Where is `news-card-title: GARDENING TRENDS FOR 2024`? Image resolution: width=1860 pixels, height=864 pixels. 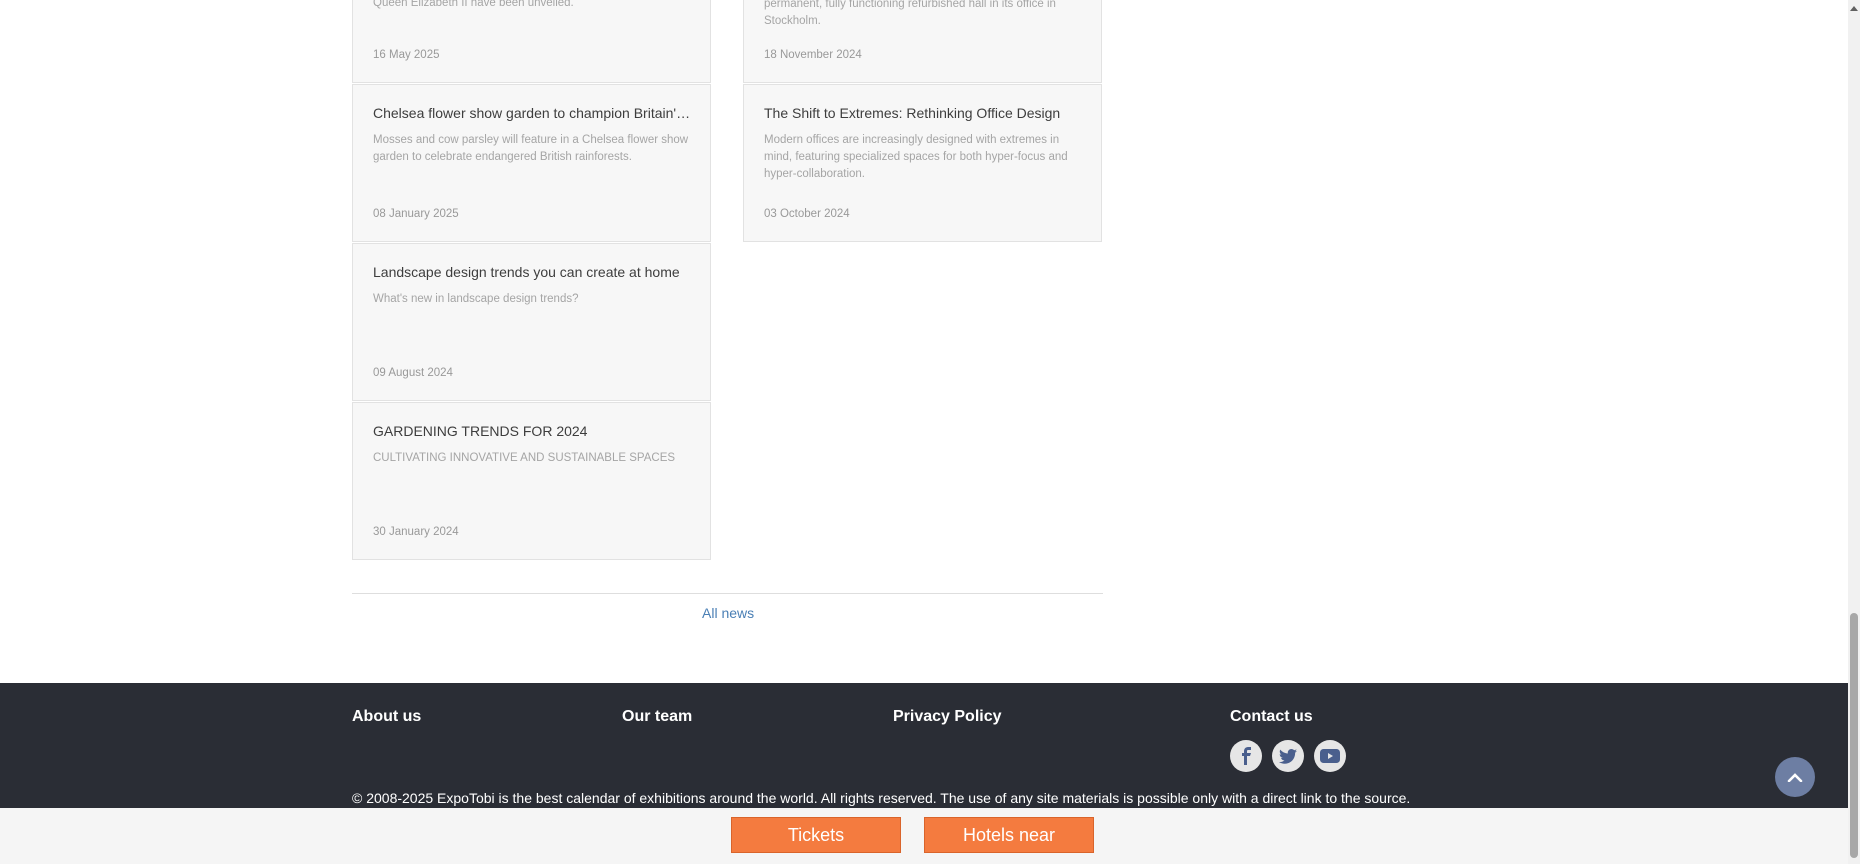 news-card-title: GARDENING TRENDS FOR 2024 is located at coordinates (534, 431).